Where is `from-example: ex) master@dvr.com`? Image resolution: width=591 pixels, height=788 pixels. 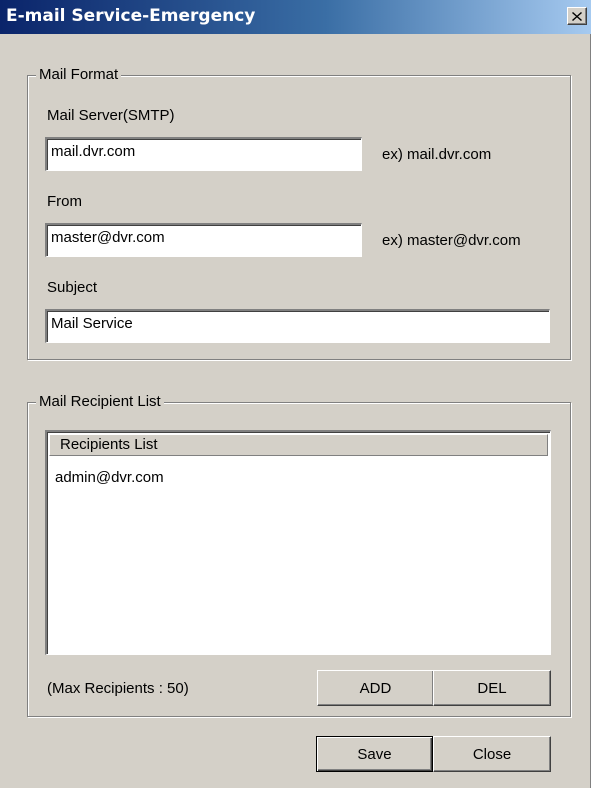
from-example: ex) master@dvr.com is located at coordinates (451, 240).